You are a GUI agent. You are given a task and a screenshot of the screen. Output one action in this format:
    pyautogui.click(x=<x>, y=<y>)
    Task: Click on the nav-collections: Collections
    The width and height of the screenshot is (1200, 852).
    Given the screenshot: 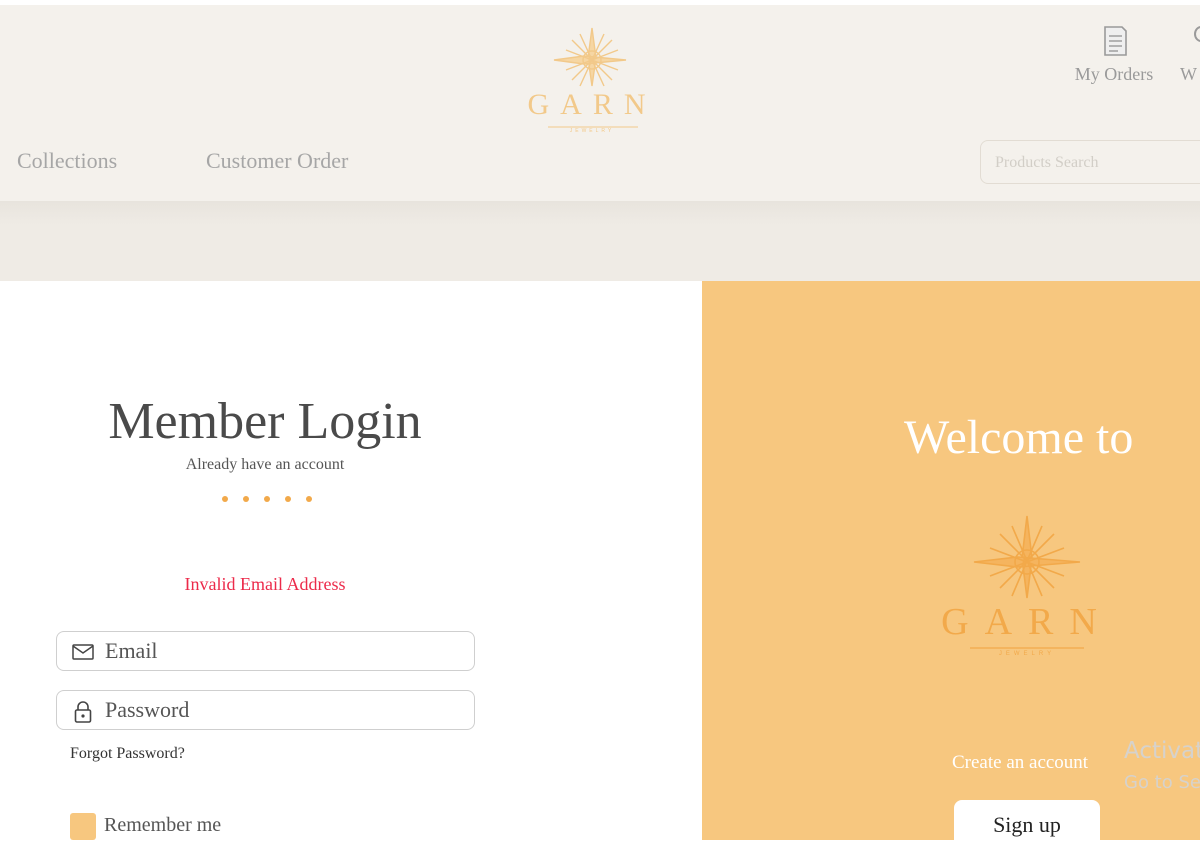 What is the action you would take?
    pyautogui.click(x=67, y=161)
    